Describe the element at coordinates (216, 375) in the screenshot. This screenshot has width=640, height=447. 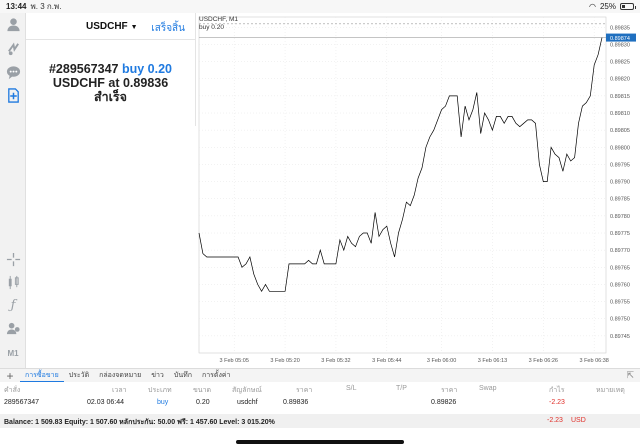
I see `tab-settings: การตั้งค่า` at that location.